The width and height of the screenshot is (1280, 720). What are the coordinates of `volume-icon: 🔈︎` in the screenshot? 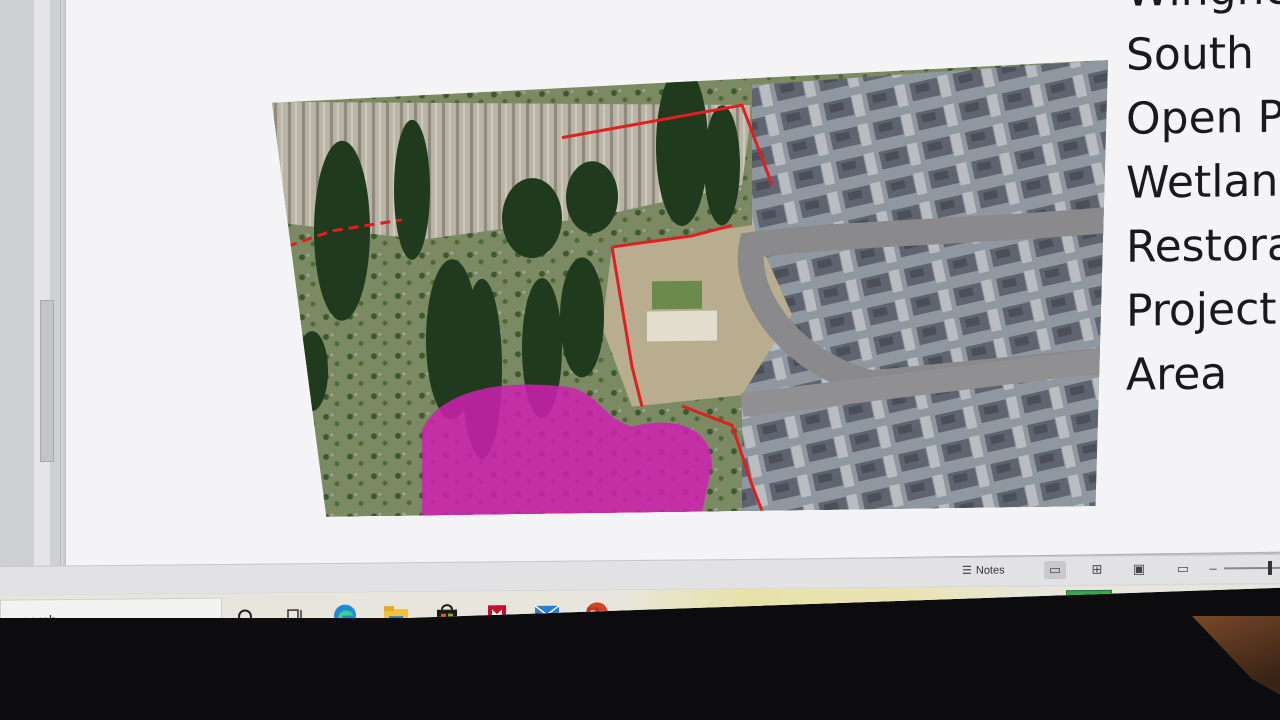 It's located at (1218, 595).